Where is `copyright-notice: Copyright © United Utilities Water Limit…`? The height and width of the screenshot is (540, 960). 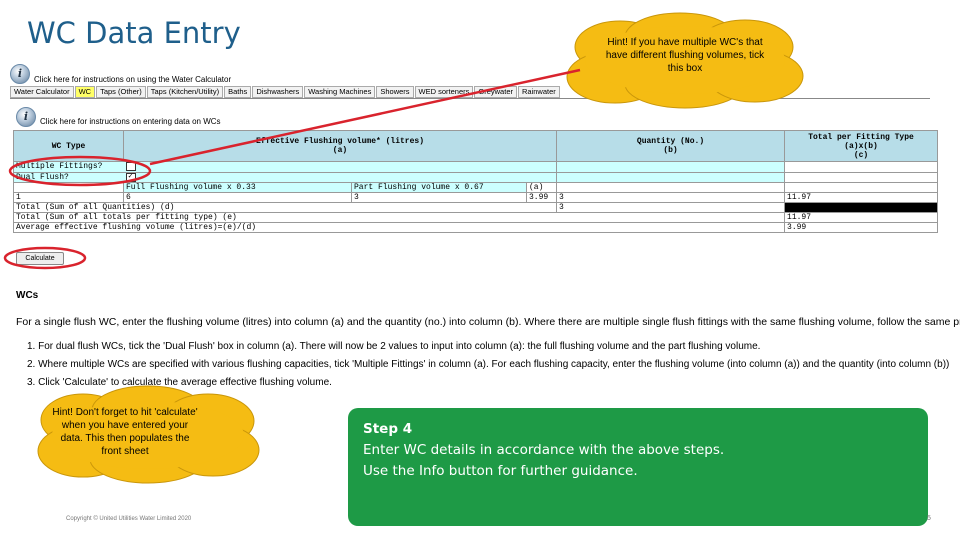 copyright-notice: Copyright © United Utilities Water Limit… is located at coordinates (129, 519).